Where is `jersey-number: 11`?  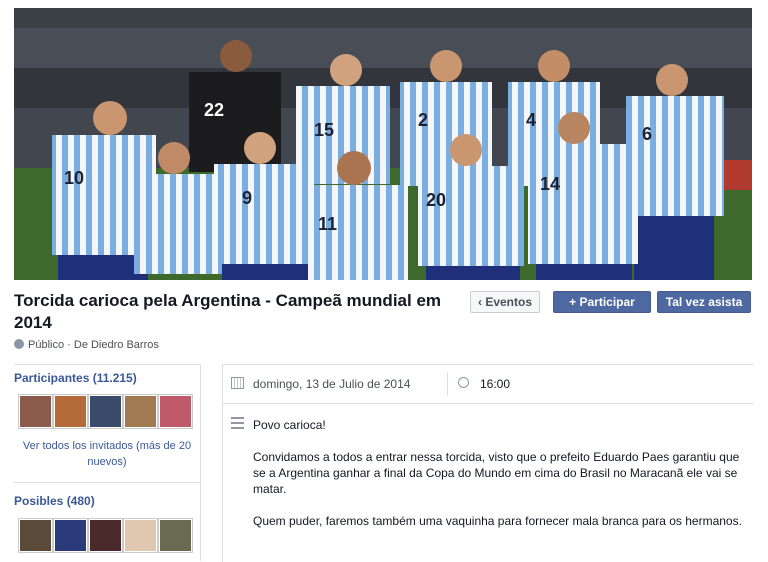
jersey-number: 11 is located at coordinates (327, 224).